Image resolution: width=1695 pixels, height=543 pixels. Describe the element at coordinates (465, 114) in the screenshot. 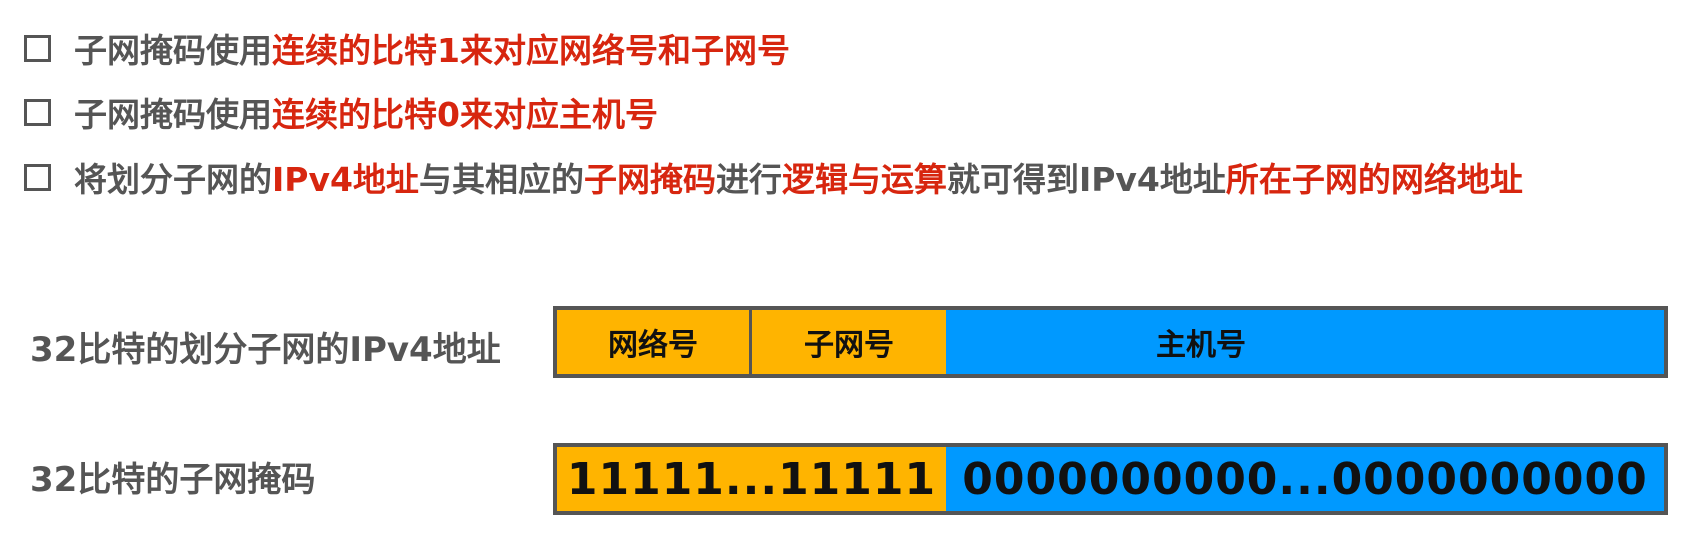

I see `highlight-text: 连续的比特0来对应主机号` at that location.